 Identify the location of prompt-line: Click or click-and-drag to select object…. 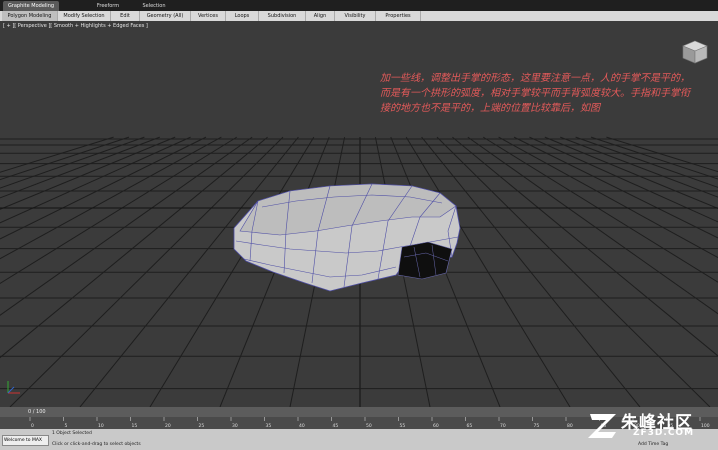
(96, 444).